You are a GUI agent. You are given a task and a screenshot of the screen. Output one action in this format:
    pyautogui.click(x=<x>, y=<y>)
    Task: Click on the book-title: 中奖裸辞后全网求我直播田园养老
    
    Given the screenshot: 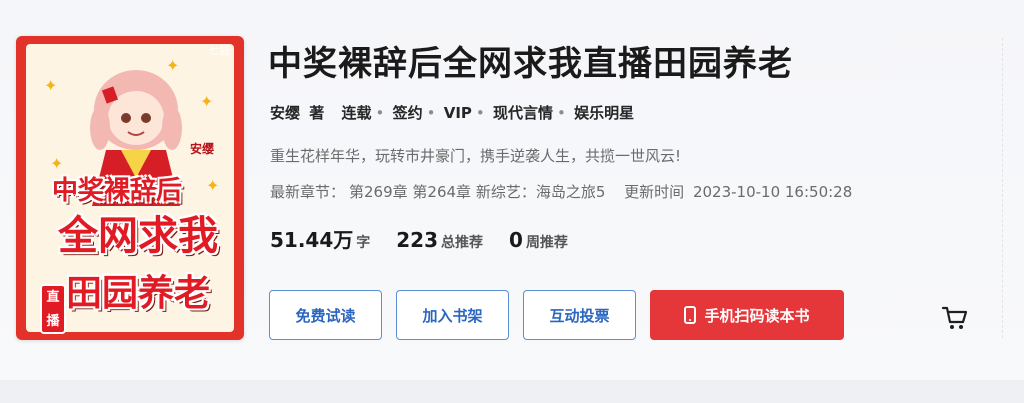 What is the action you would take?
    pyautogui.click(x=530, y=64)
    